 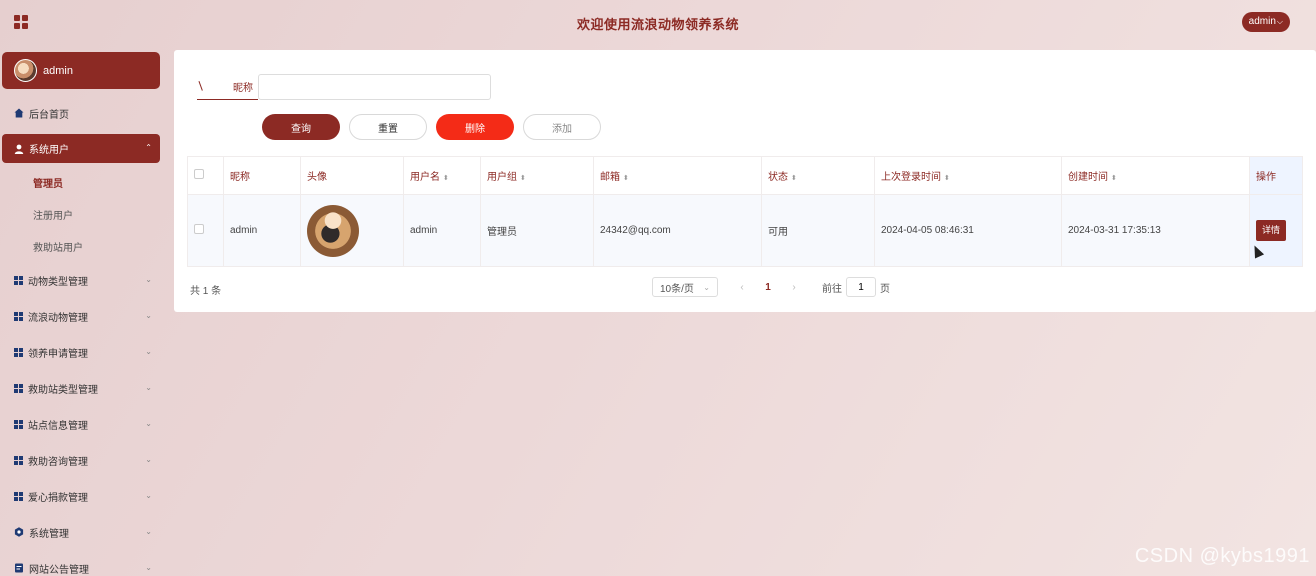 What do you see at coordinates (442, 230) in the screenshot?
I see `cell-username: admin` at bounding box center [442, 230].